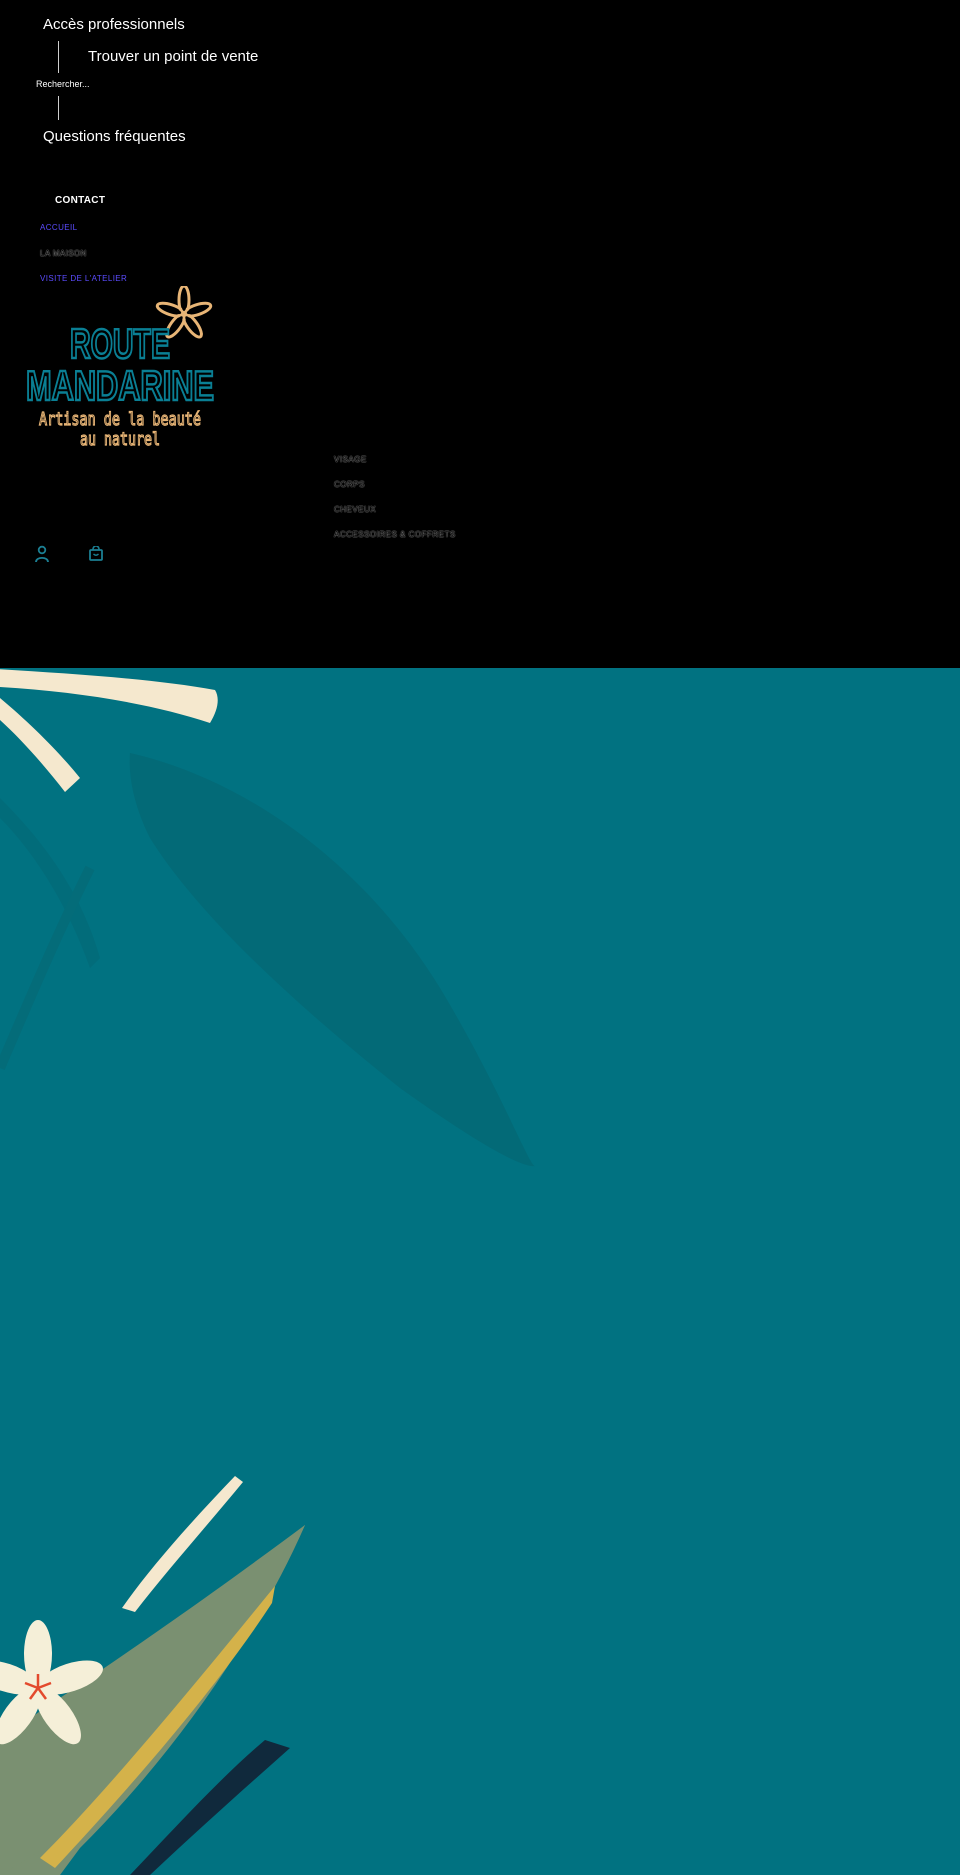  I want to click on logo-tagline-1: Artisan de la beauté, so click(120, 419).